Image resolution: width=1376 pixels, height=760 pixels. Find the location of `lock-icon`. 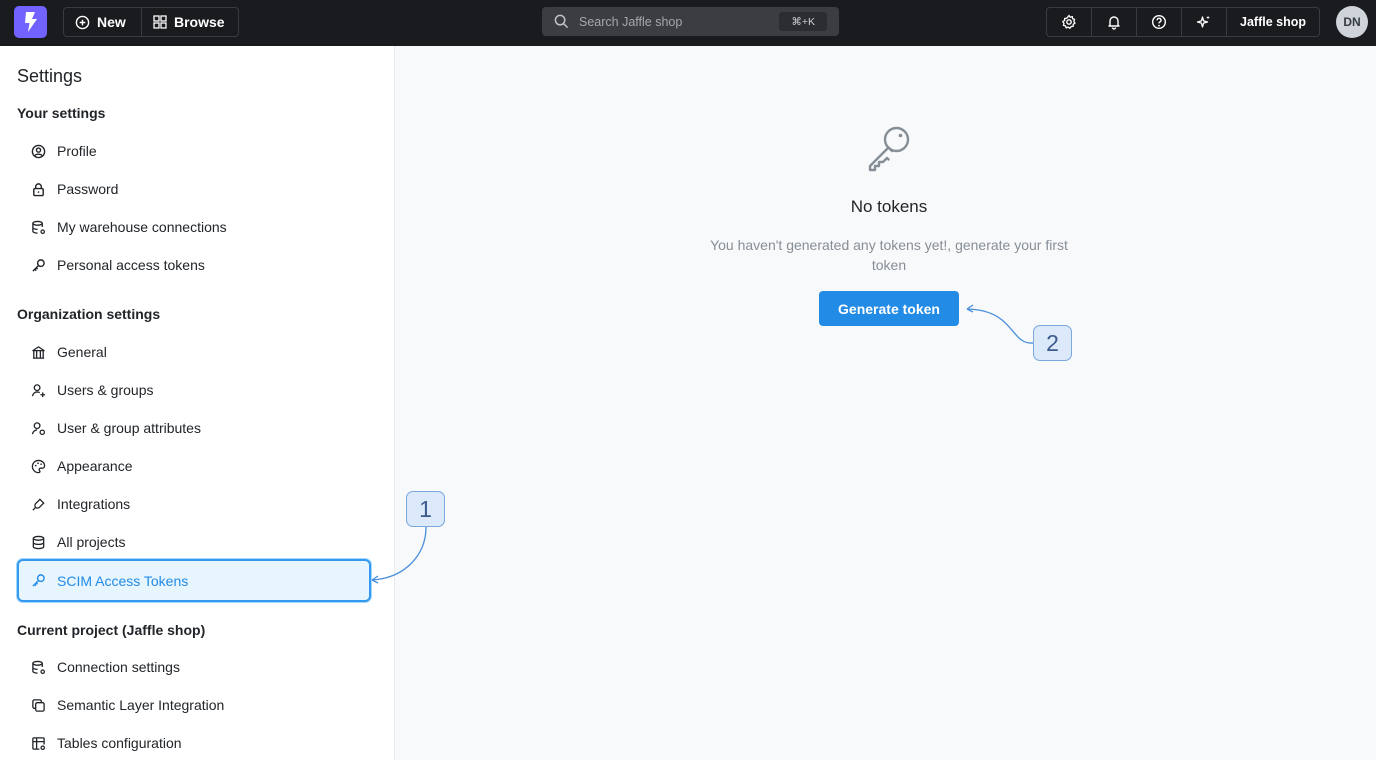

lock-icon is located at coordinates (38, 189).